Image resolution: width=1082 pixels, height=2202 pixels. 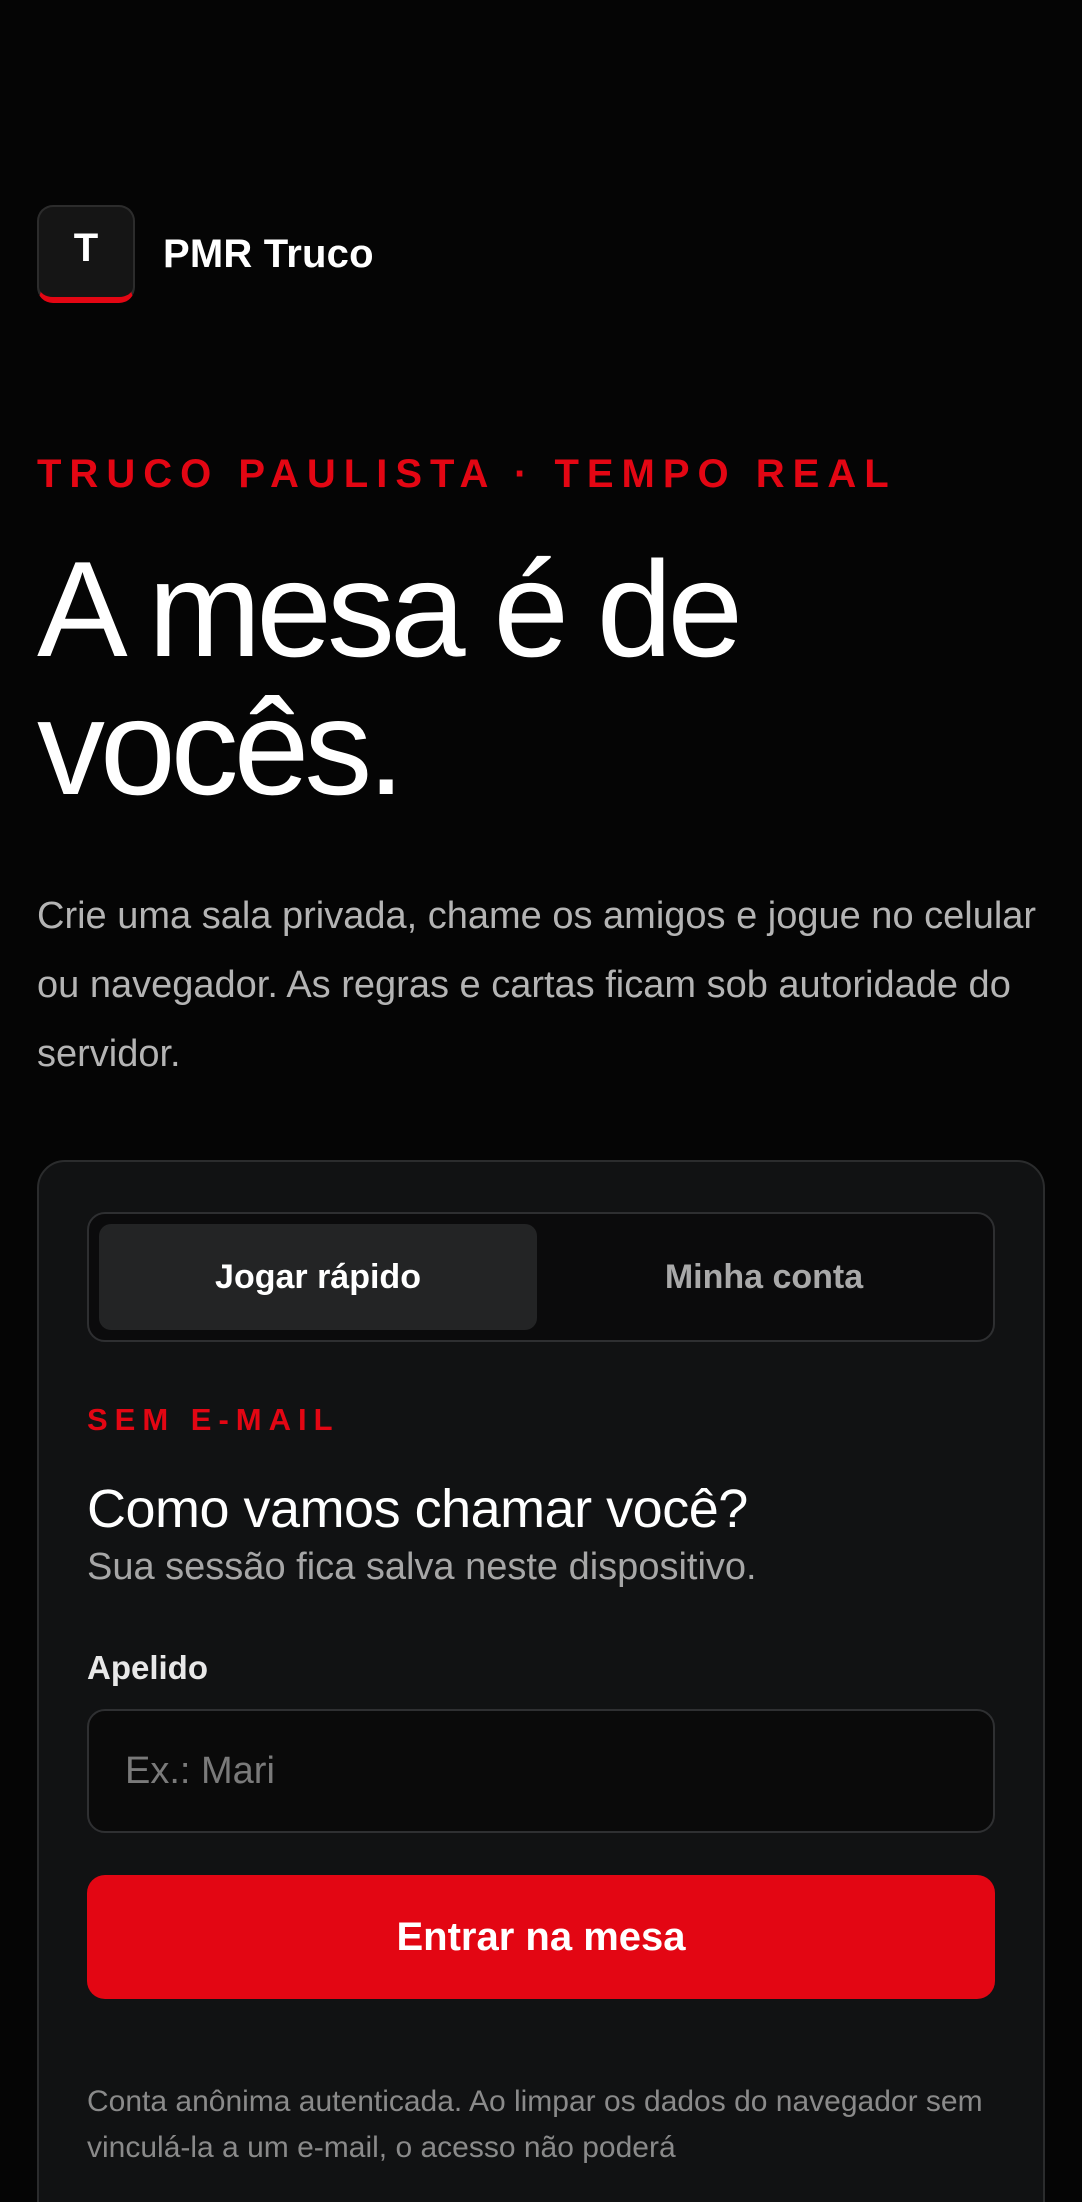 What do you see at coordinates (213, 1419) in the screenshot?
I see `section-eyebrow: SEM E-MAIL` at bounding box center [213, 1419].